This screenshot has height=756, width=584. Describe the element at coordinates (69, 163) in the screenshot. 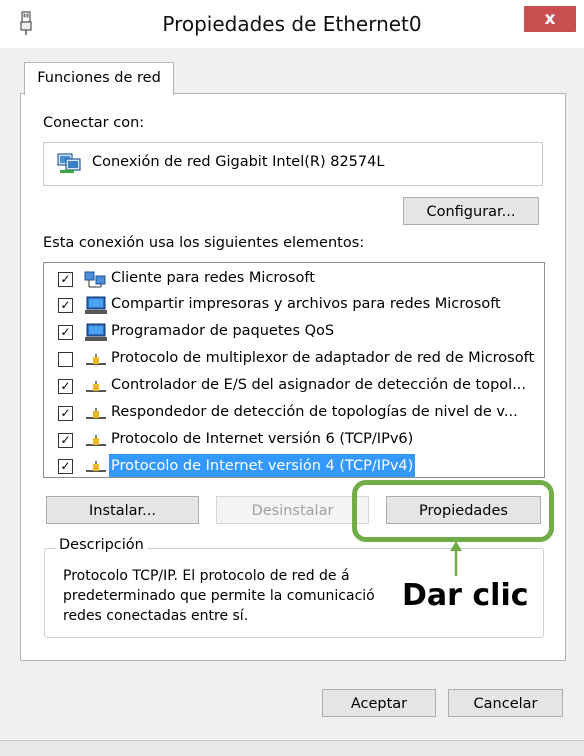

I see `network-adapter-icon` at that location.